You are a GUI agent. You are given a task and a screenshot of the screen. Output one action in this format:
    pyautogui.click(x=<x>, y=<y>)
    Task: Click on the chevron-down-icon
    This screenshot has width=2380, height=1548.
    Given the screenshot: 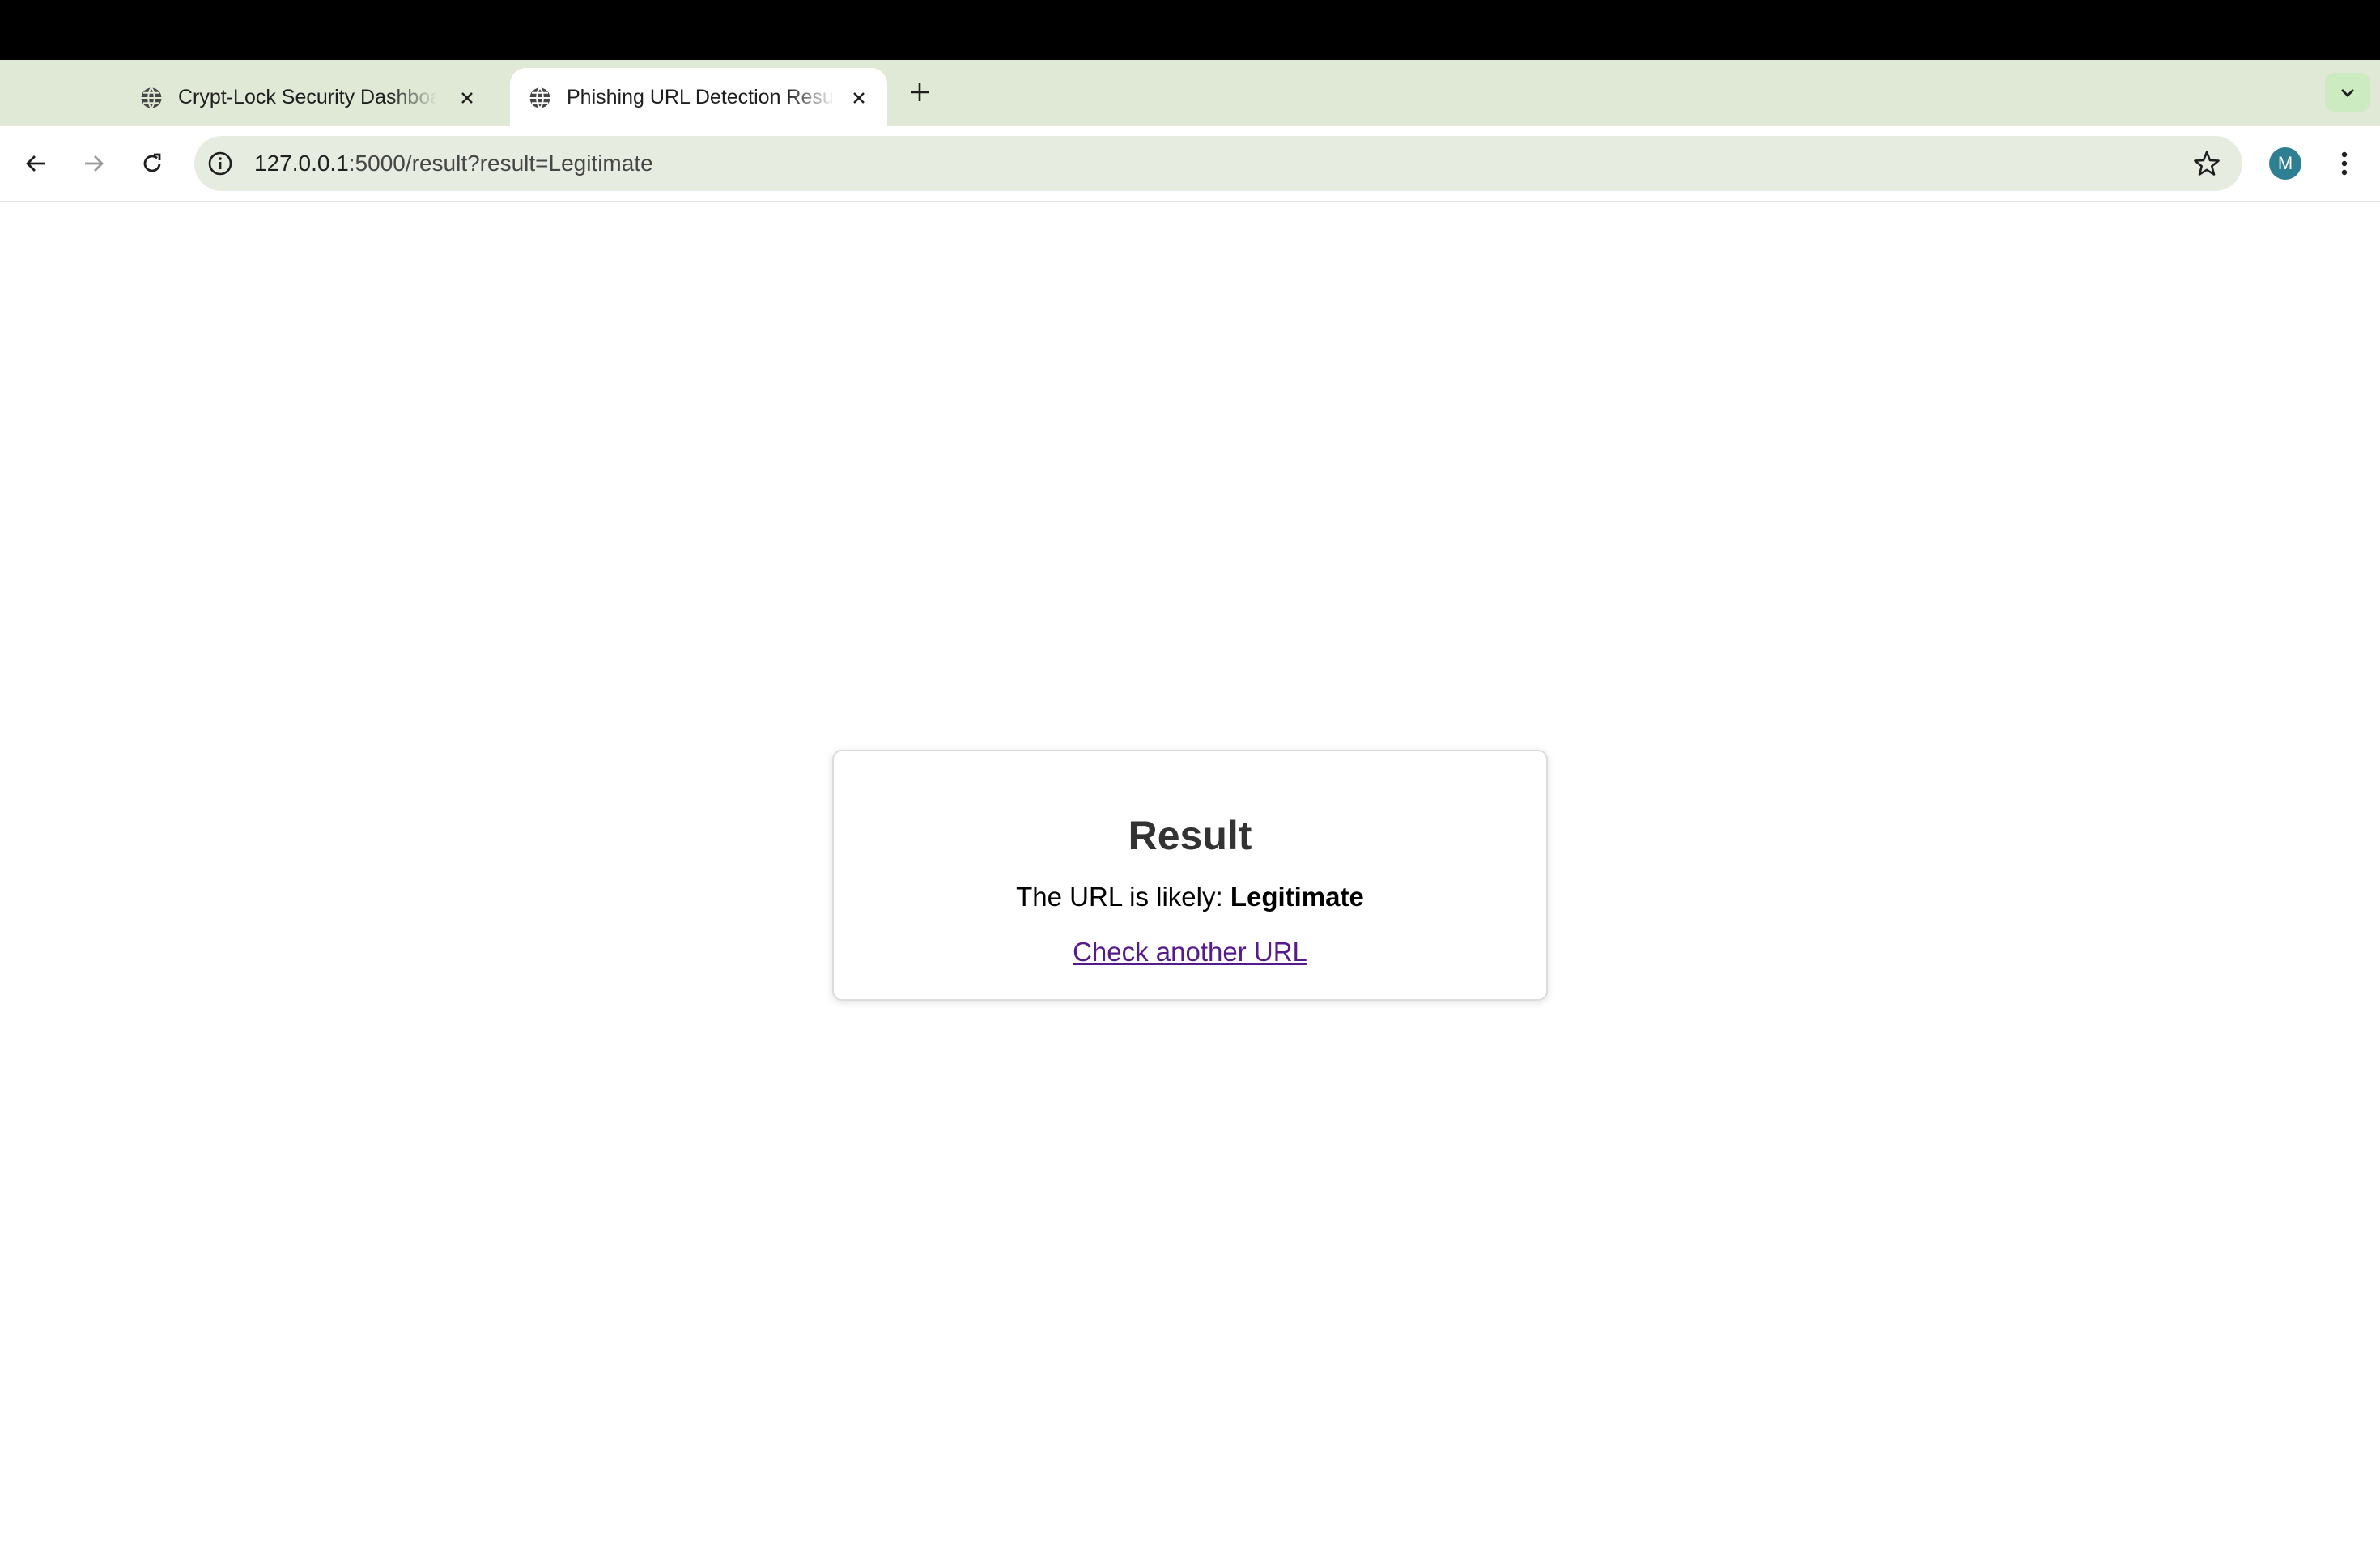 What is the action you would take?
    pyautogui.click(x=2347, y=93)
    